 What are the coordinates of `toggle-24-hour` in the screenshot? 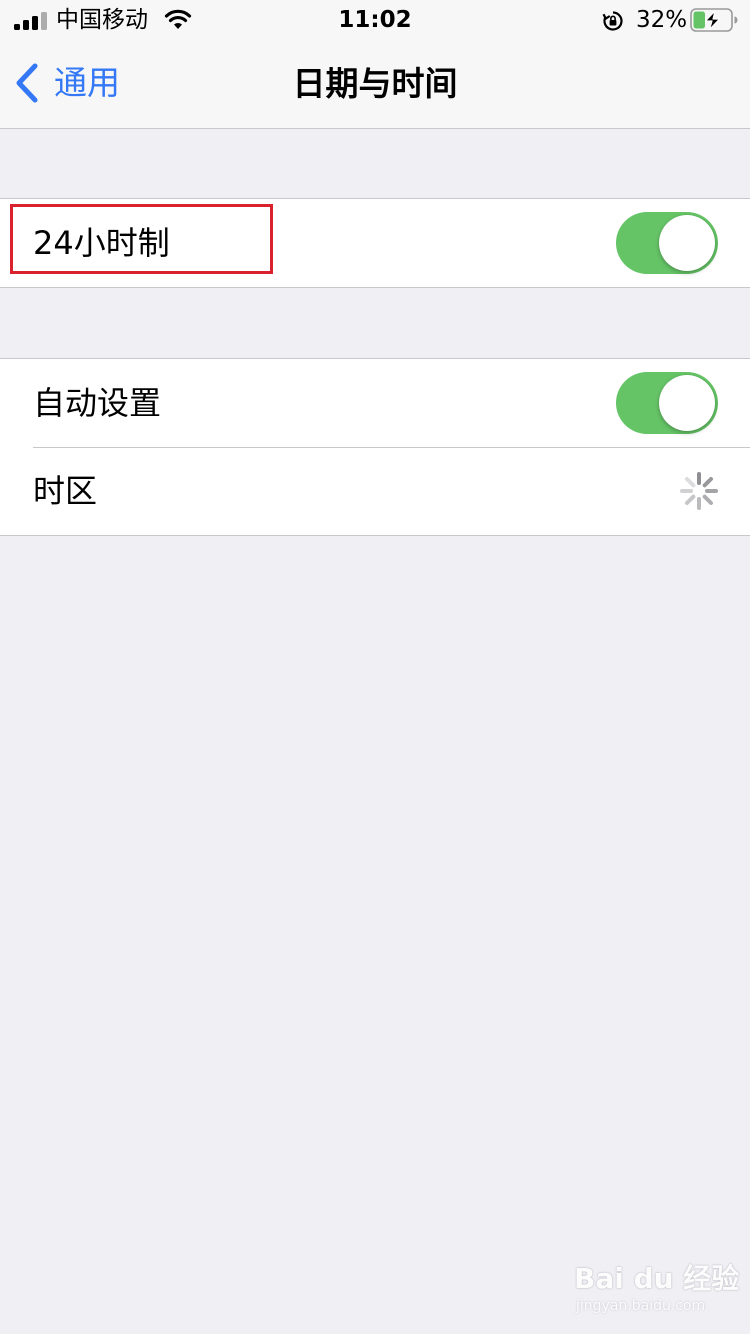 It's located at (667, 243).